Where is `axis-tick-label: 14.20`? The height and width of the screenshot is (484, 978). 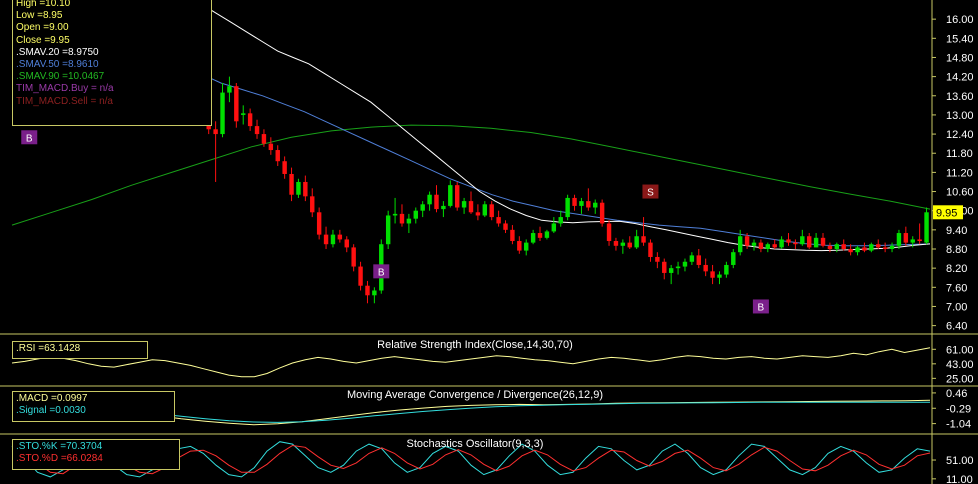 axis-tick-label: 14.20 is located at coordinates (960, 78).